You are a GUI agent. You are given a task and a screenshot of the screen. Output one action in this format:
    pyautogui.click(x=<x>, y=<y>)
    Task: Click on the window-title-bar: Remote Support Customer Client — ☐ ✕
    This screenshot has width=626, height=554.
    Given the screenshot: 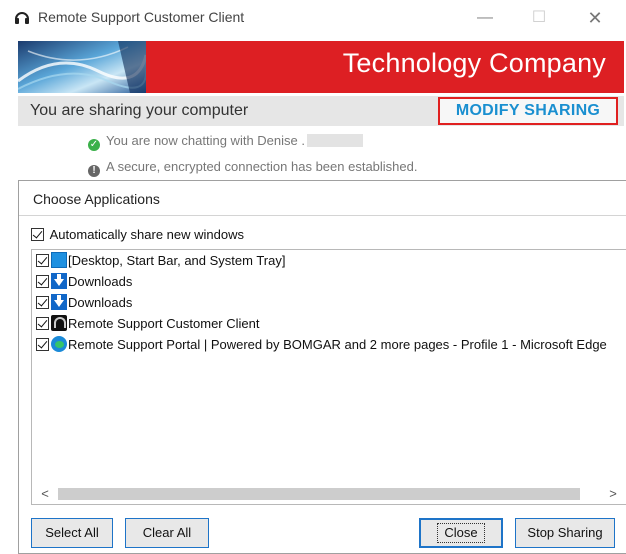 What is the action you would take?
    pyautogui.click(x=313, y=19)
    